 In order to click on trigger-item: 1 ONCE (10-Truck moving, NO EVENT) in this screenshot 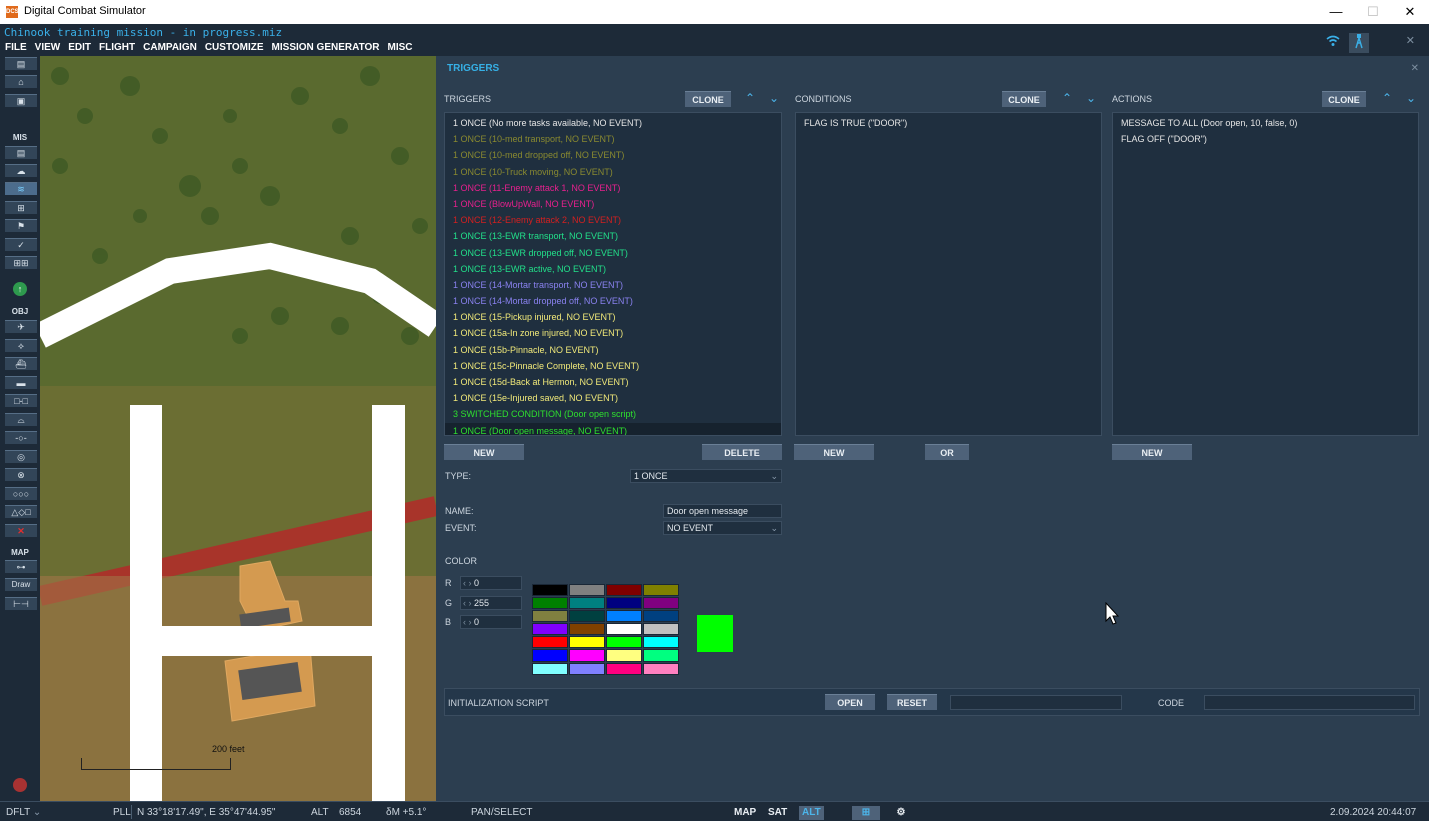, I will do `click(613, 172)`.